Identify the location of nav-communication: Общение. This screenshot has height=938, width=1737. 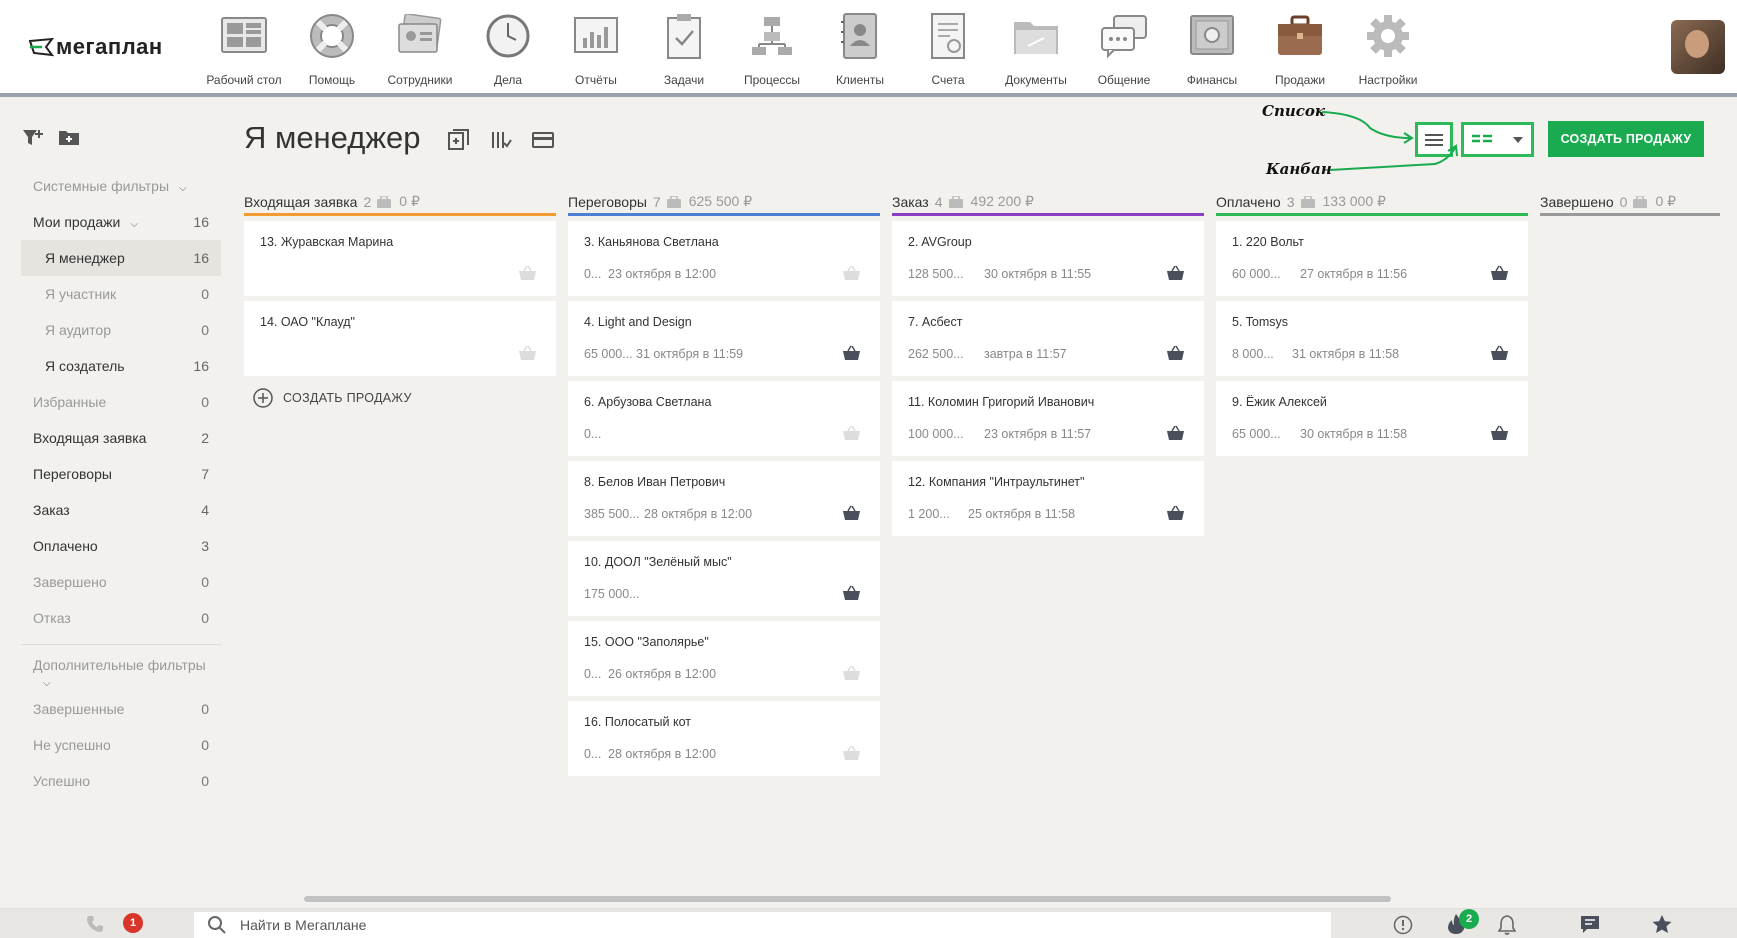
(1124, 48).